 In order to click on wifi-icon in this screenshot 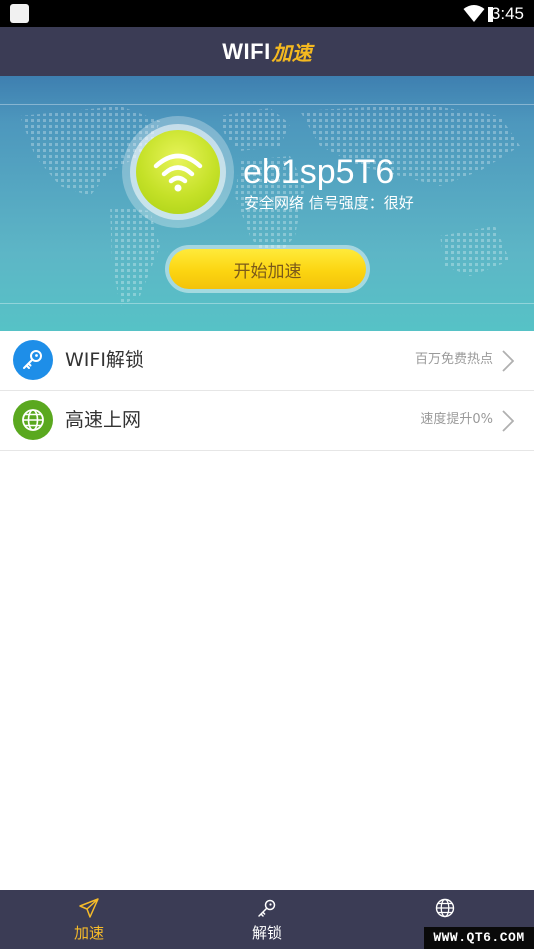, I will do `click(178, 172)`.